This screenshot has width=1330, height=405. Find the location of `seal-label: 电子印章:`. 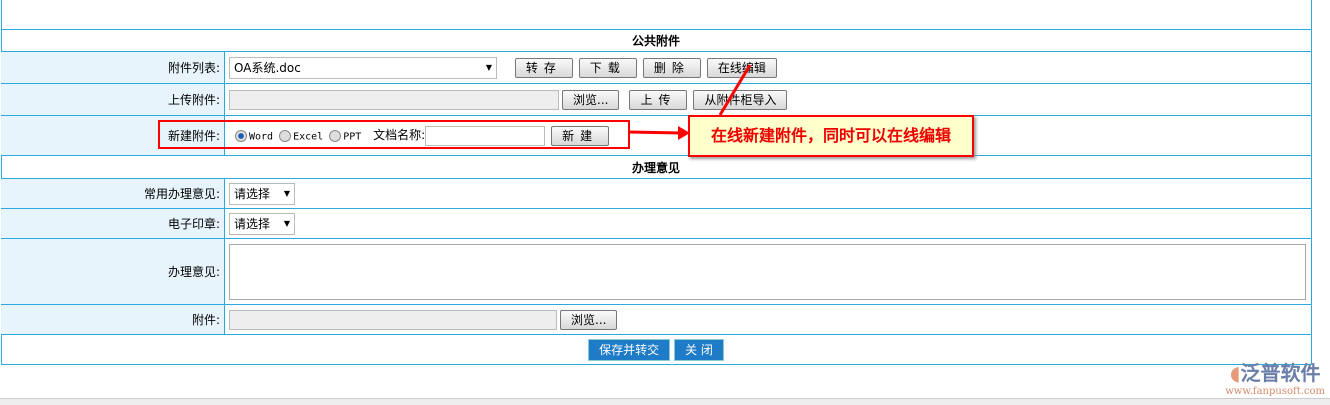

seal-label: 电子印章: is located at coordinates (113, 223).